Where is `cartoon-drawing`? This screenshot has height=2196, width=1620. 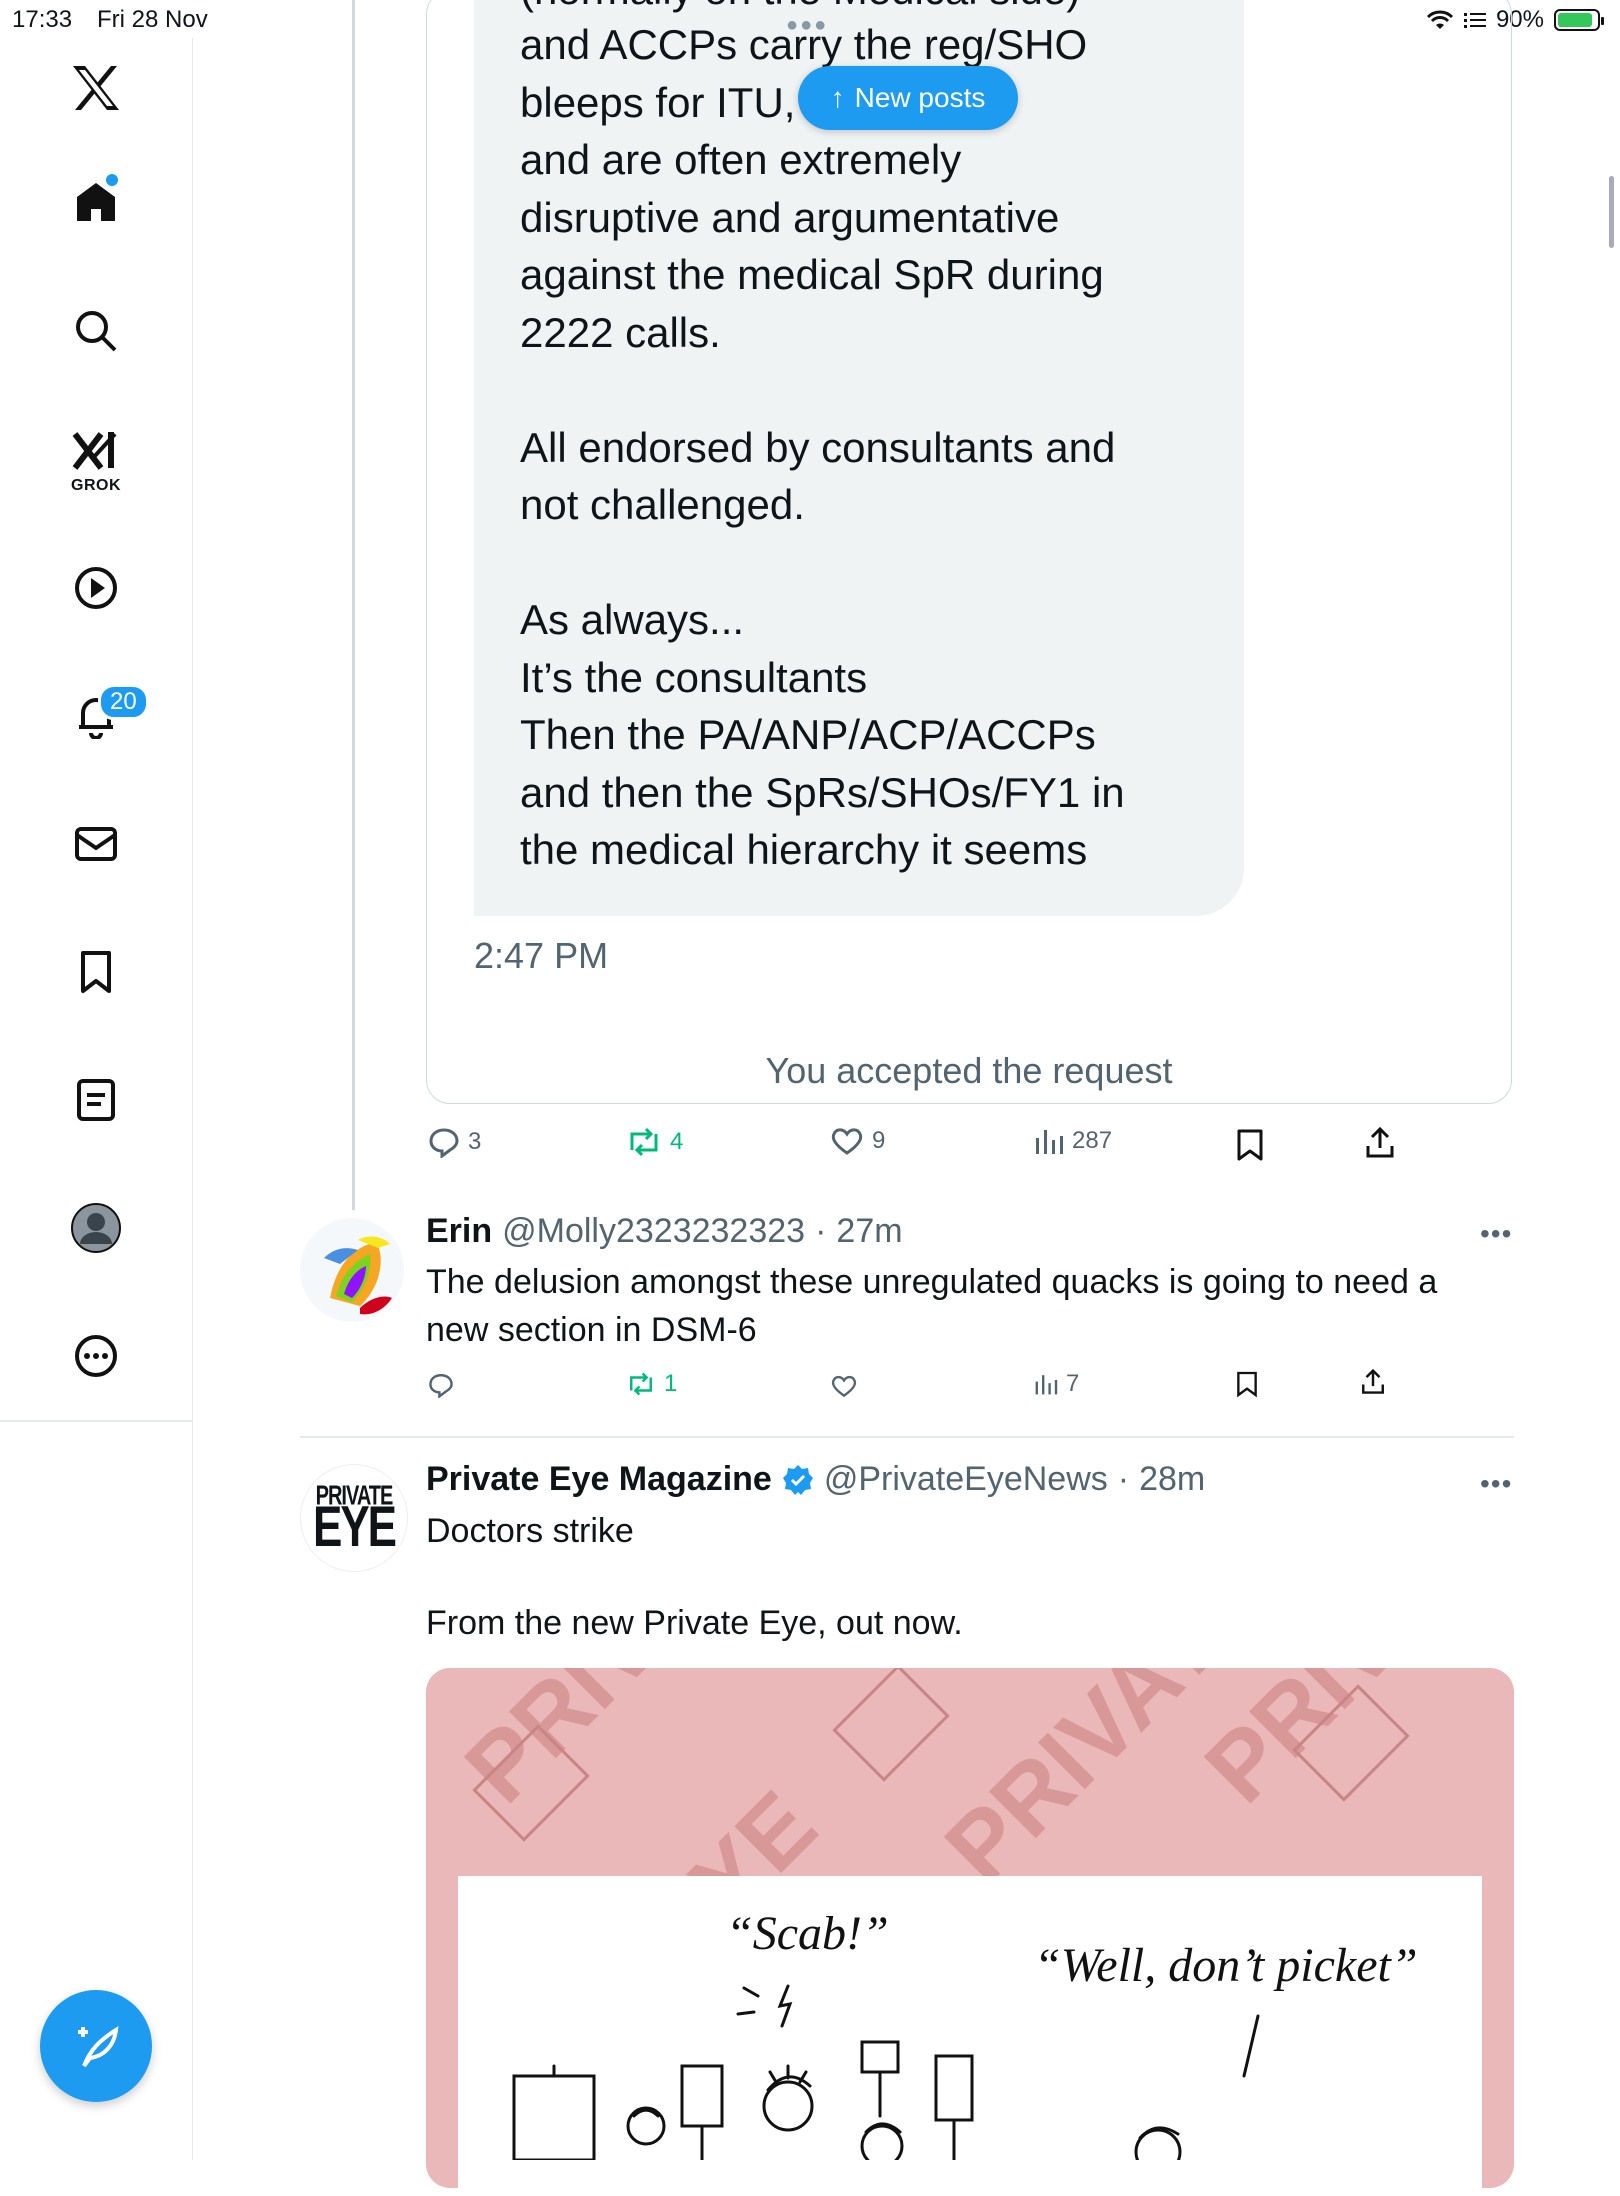
cartoon-drawing is located at coordinates (886, 2072).